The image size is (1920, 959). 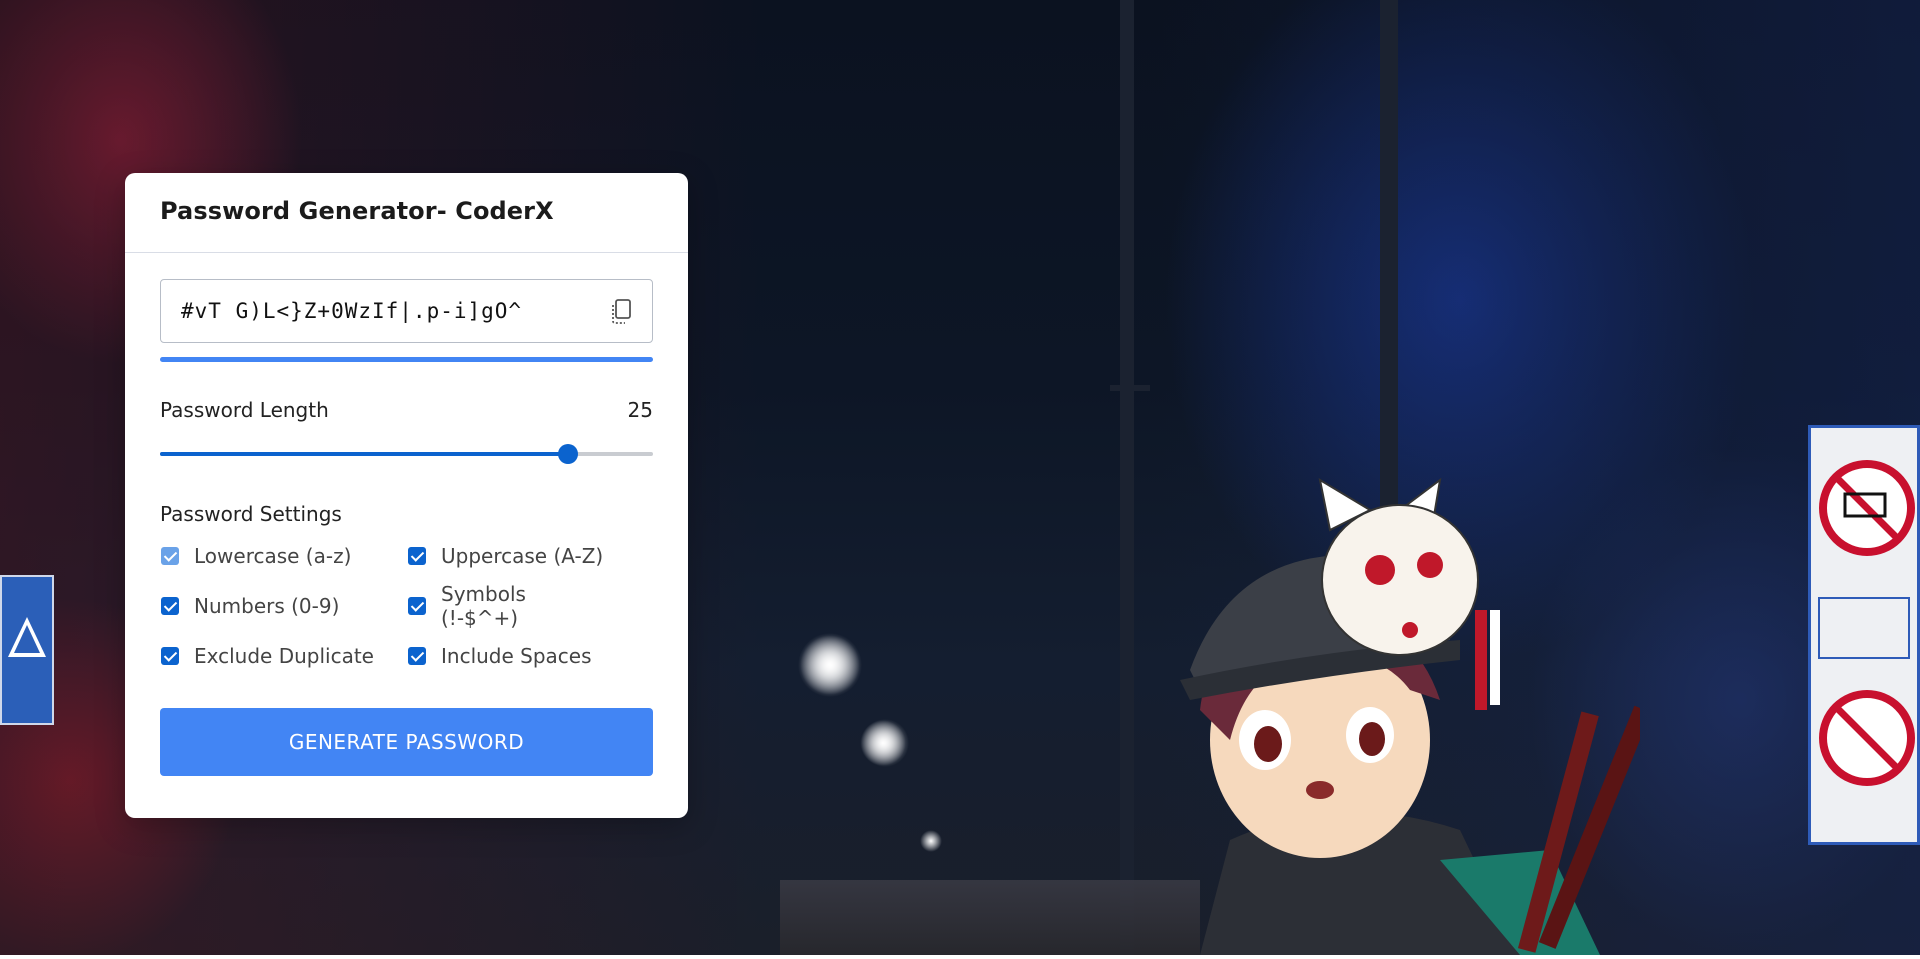 What do you see at coordinates (244, 410) in the screenshot?
I see `password-length-label: Password Length` at bounding box center [244, 410].